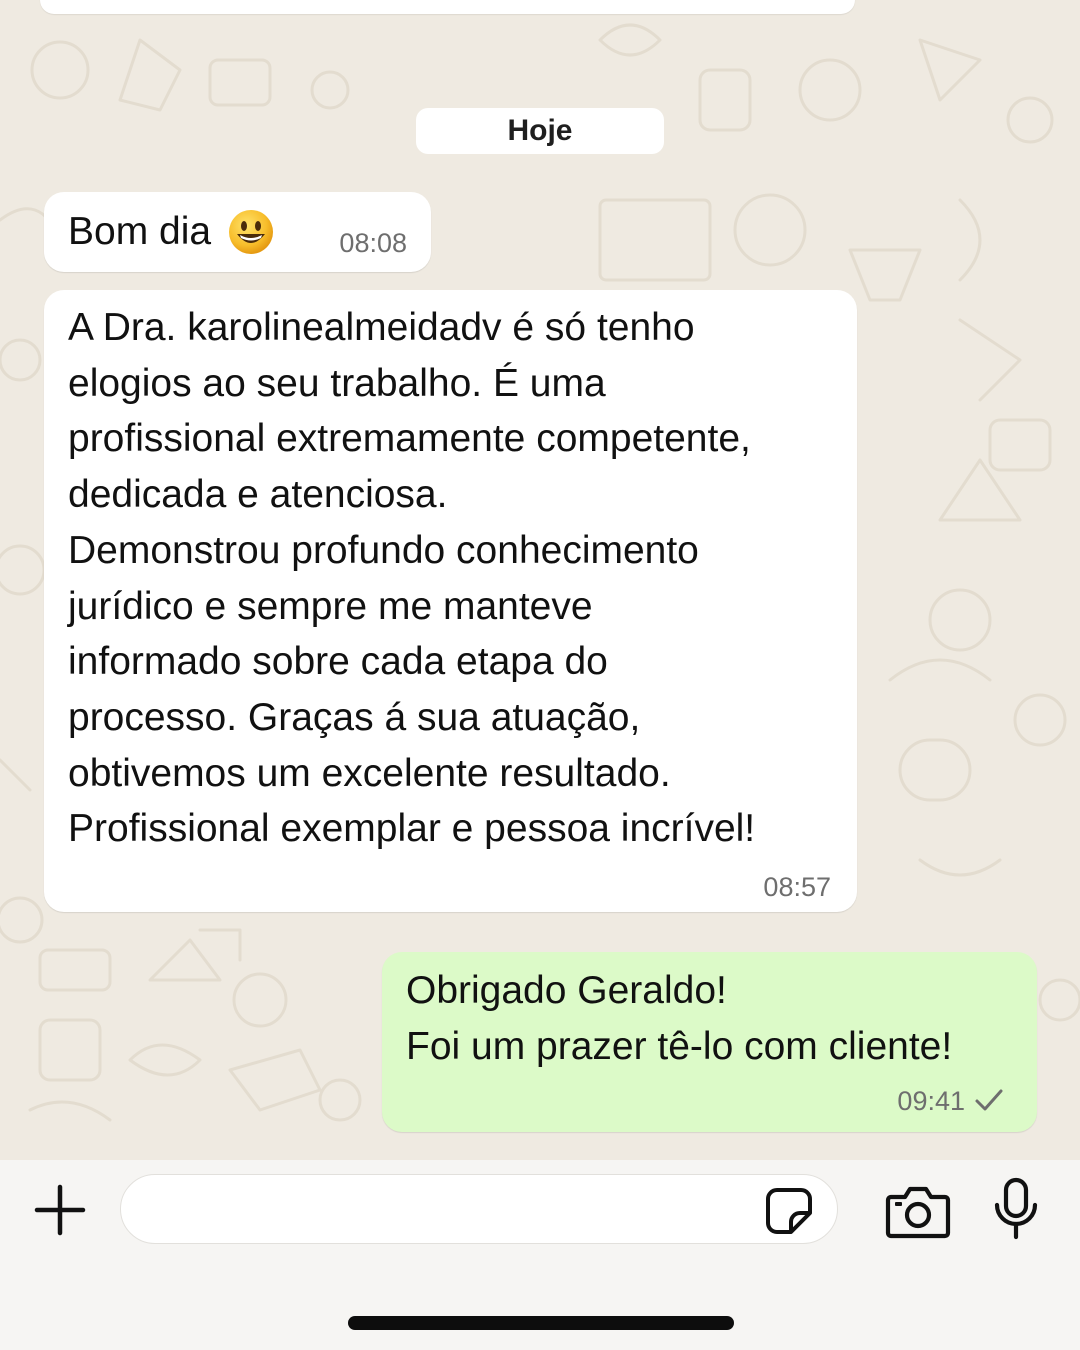 The width and height of the screenshot is (1080, 1350). I want to click on attach-button, so click(60, 1210).